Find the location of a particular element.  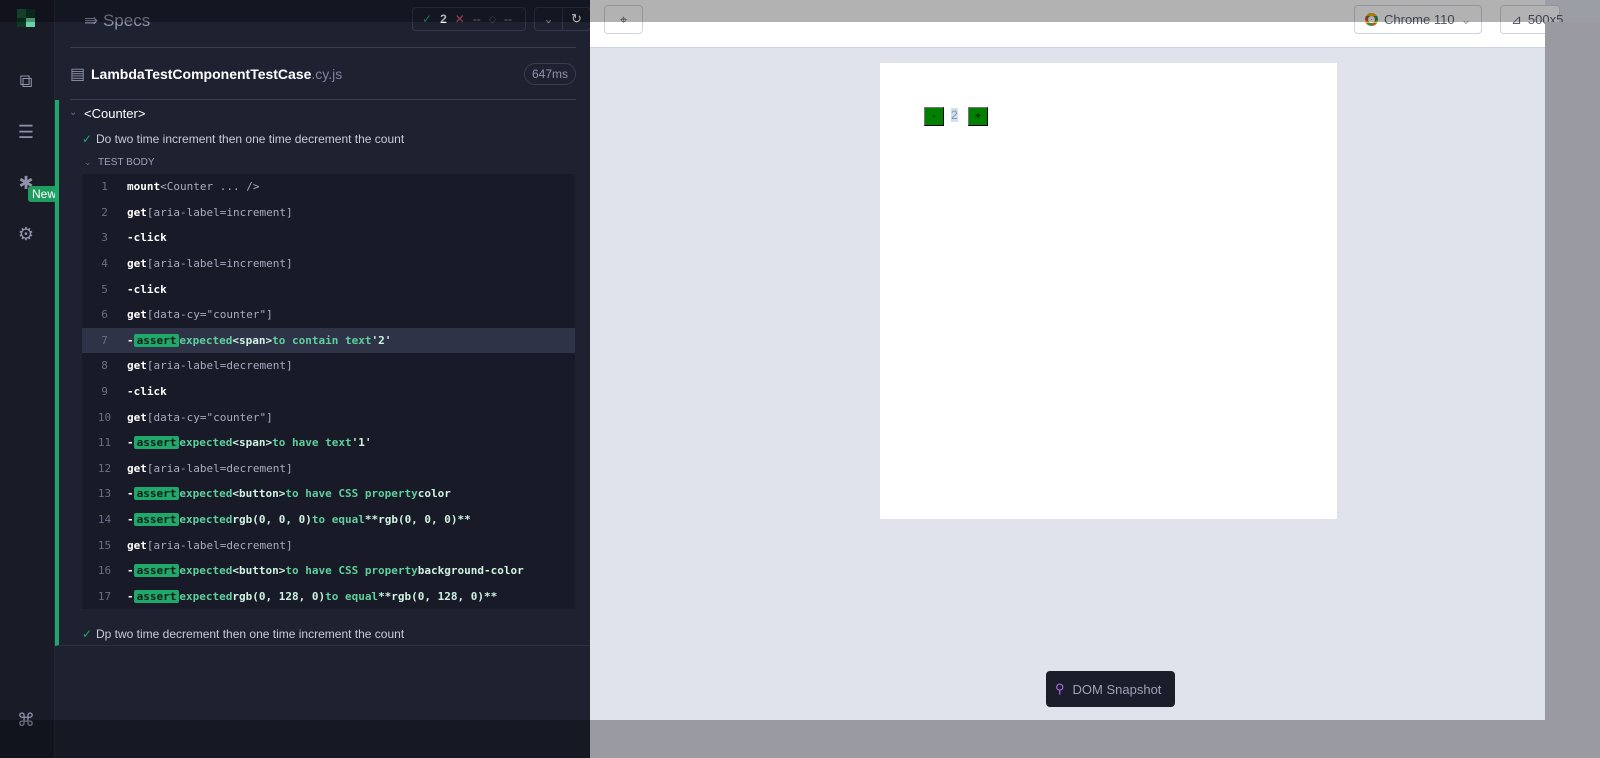

run-controls: ⌄ ↻ is located at coordinates (562, 19).